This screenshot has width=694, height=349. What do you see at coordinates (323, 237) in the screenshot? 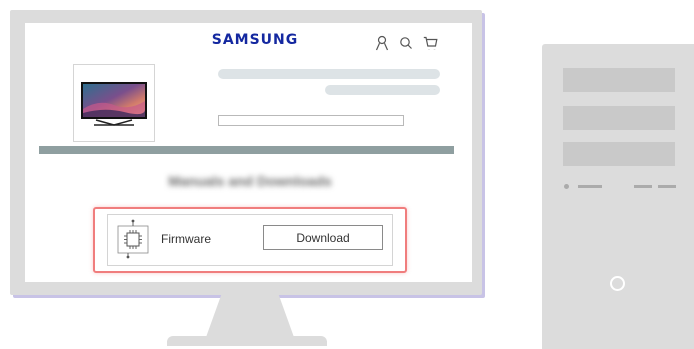
I see `download-button: Download` at bounding box center [323, 237].